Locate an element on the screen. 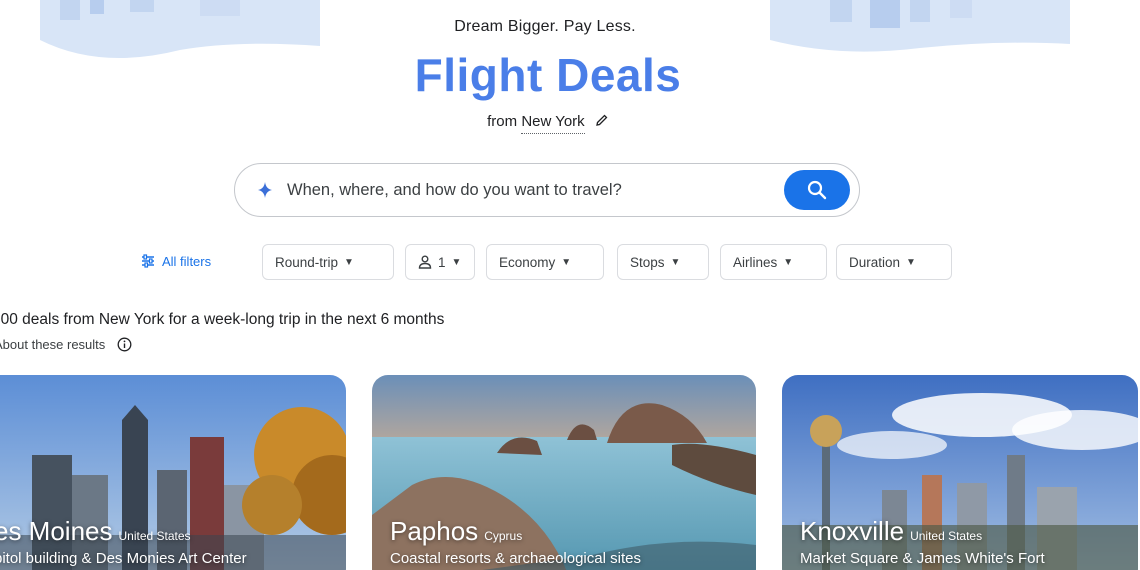  about-results: About these results is located at coordinates (66, 344).